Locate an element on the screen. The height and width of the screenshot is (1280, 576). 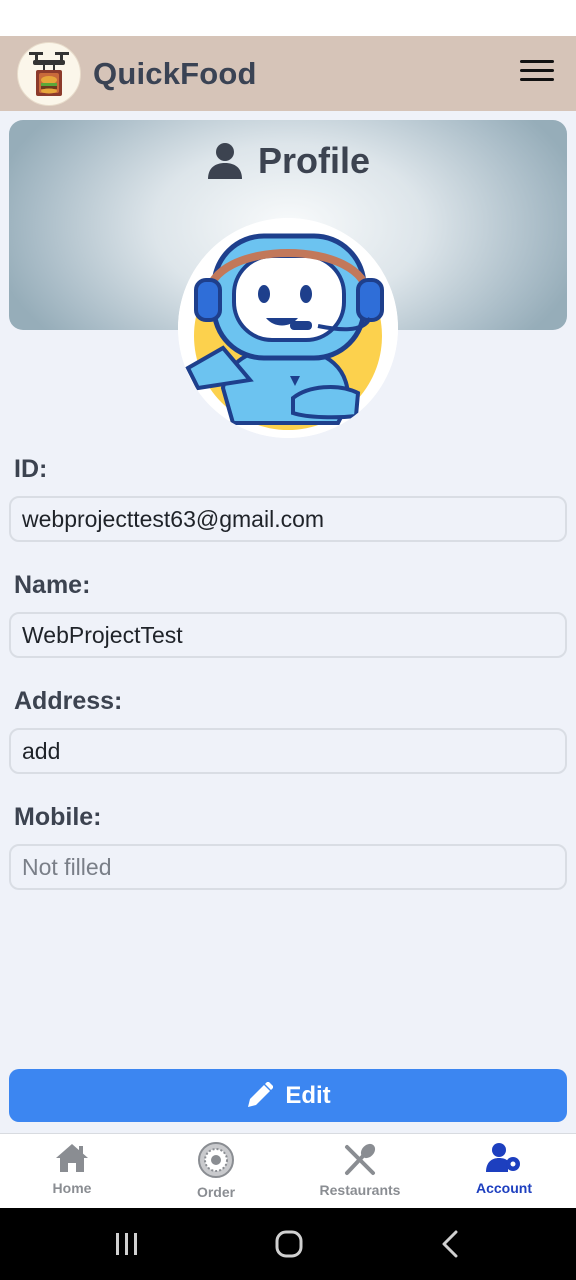
app-logo is located at coordinates (49, 73).